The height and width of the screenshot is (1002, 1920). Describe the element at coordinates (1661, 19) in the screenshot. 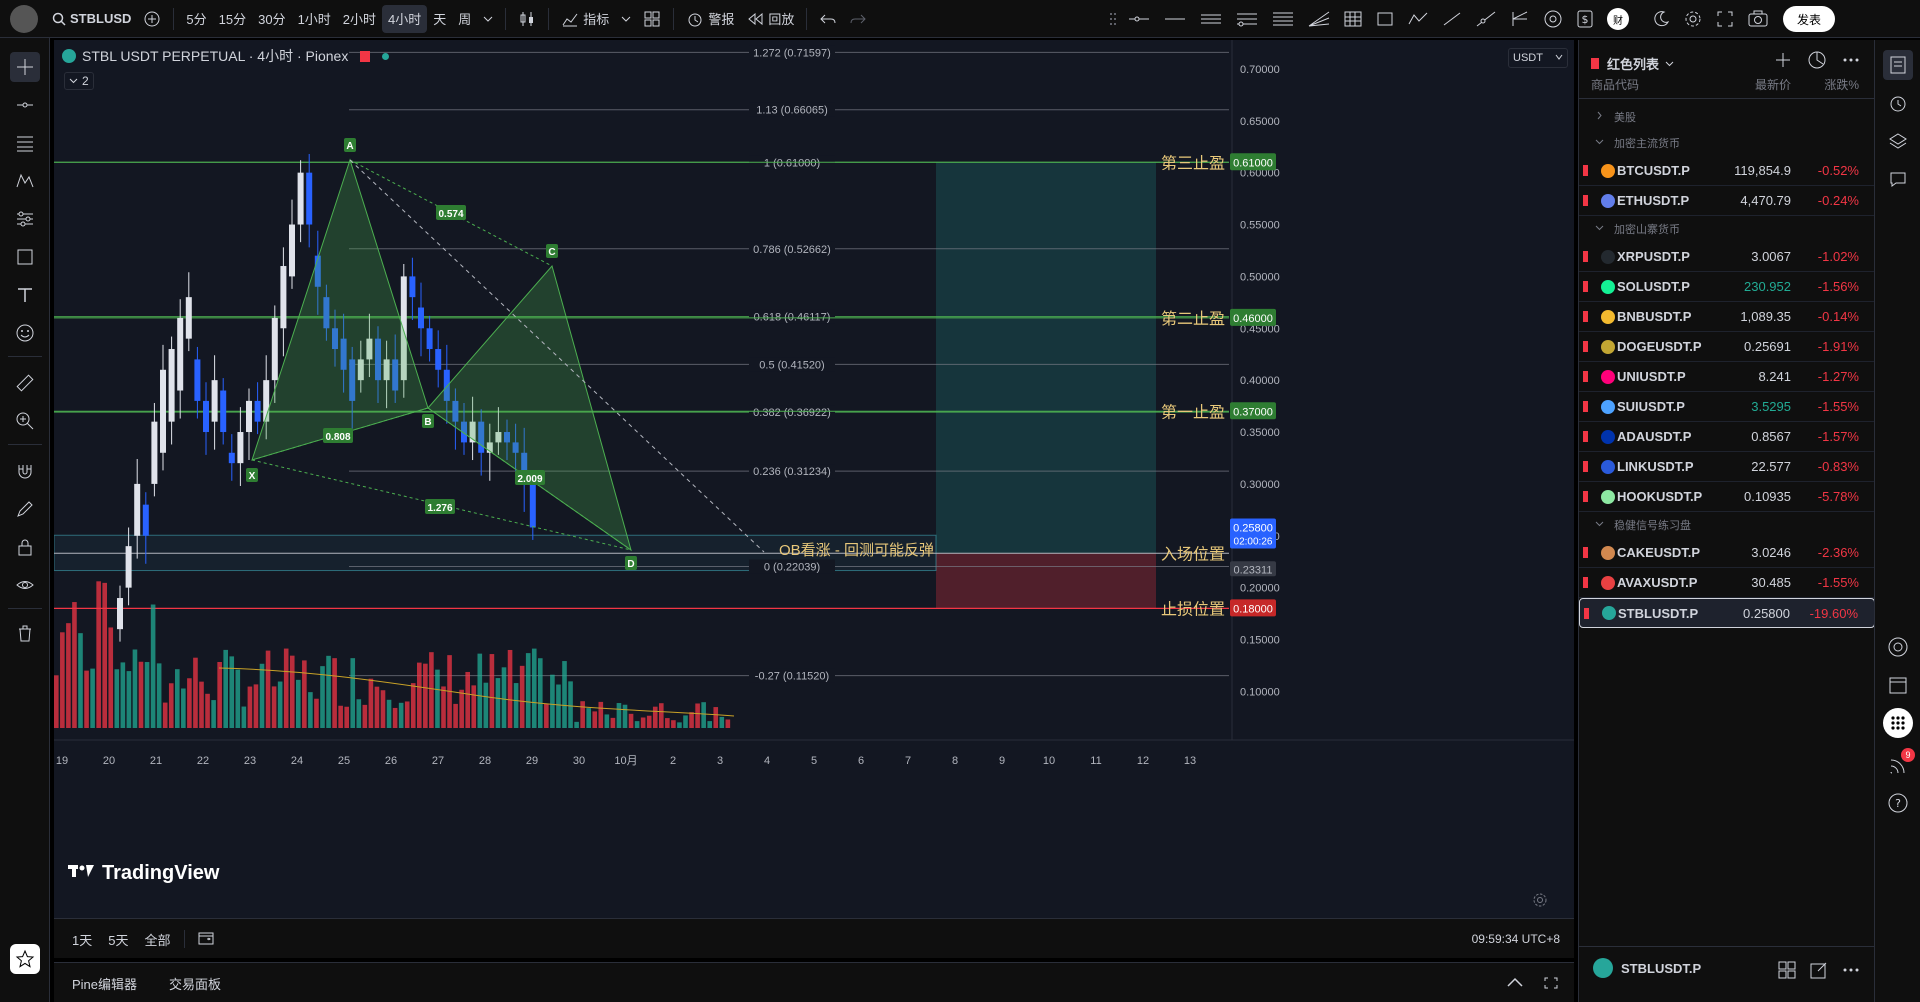

I see `moon-tool` at that location.